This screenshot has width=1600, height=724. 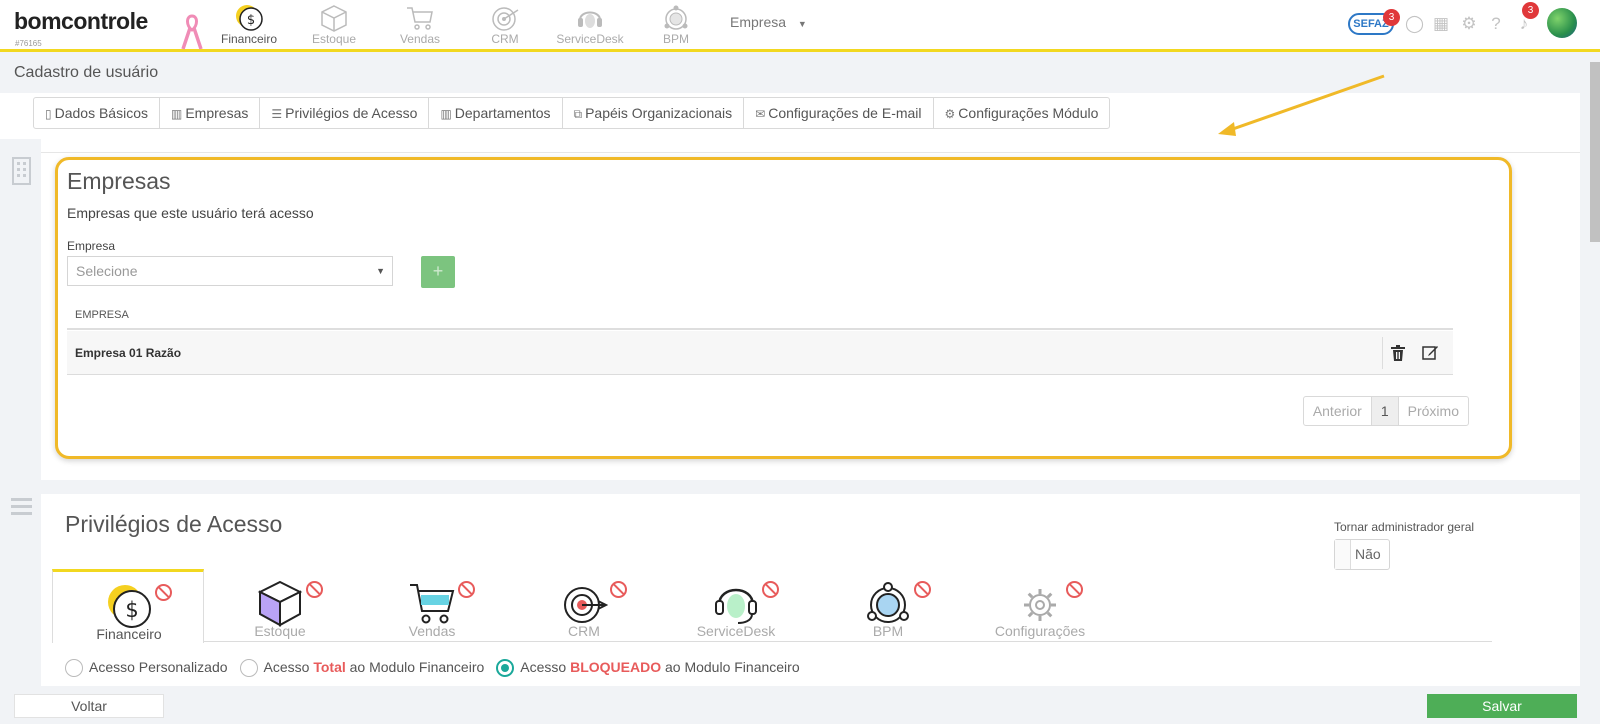 I want to click on account-id: #76165, so click(x=28, y=43).